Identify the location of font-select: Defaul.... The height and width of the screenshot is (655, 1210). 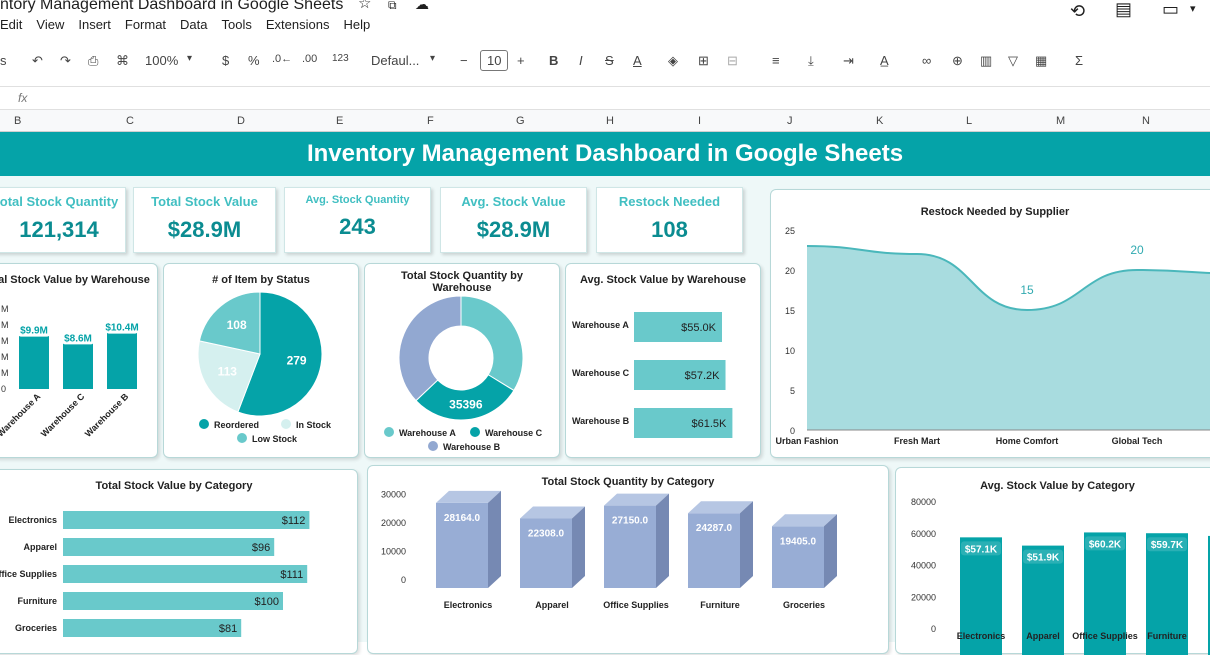
(395, 60).